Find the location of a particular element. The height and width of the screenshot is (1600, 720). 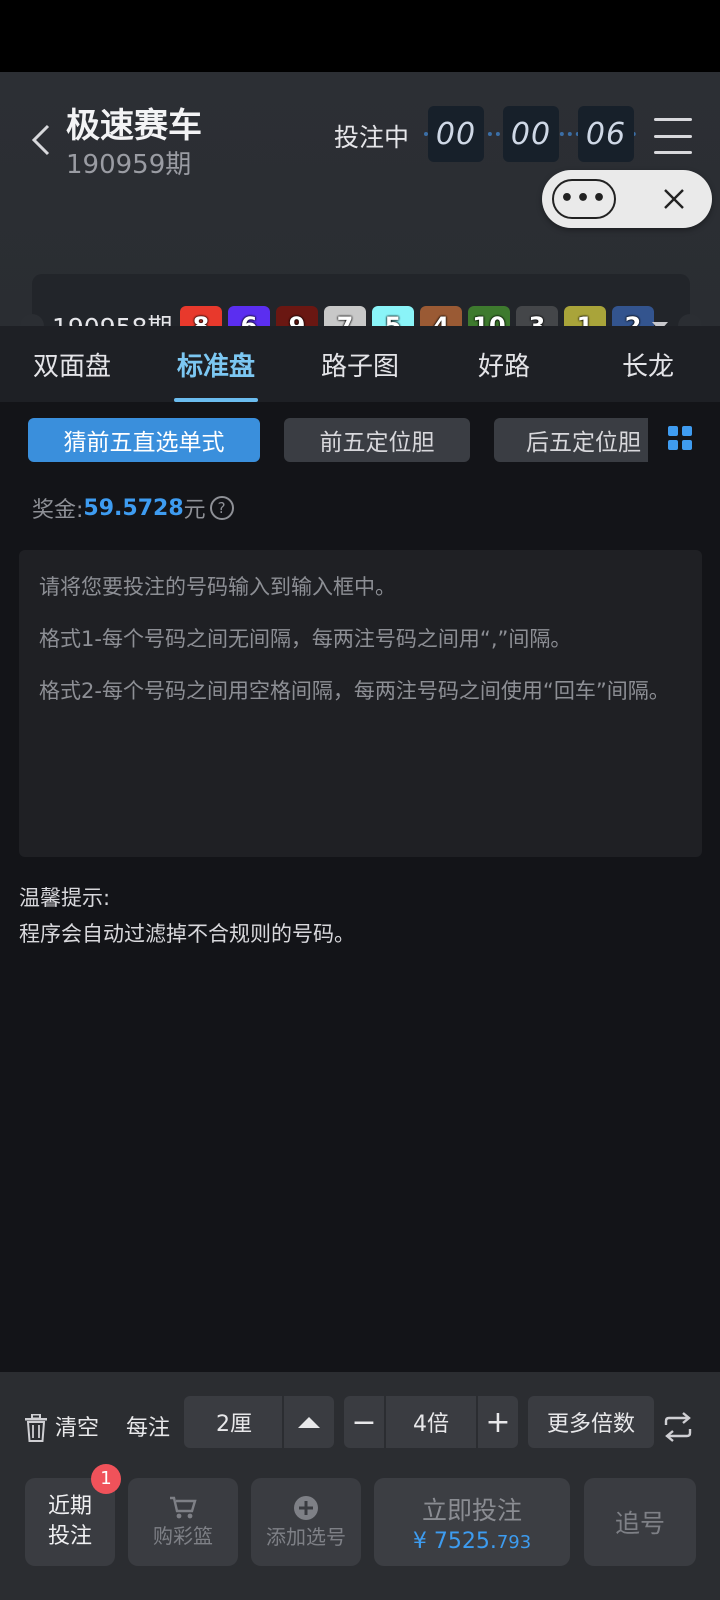

sub-play-tabs: 猜前五直选单式 前五定位胆 后五定位胆 is located at coordinates (338, 440).